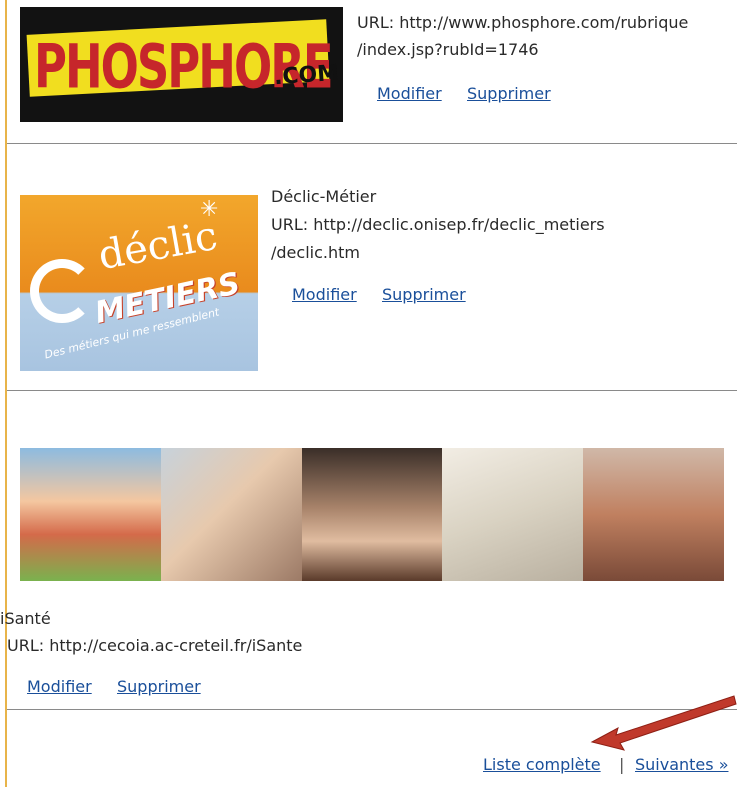 This screenshot has width=737, height=787. What do you see at coordinates (181, 64) in the screenshot?
I see `phosphore-logo: PHOSPHORE .COM` at bounding box center [181, 64].